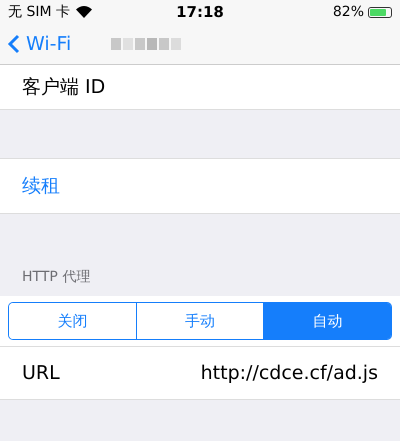 The image size is (400, 441). I want to click on carrier: 无 SIM 卡, so click(39, 12).